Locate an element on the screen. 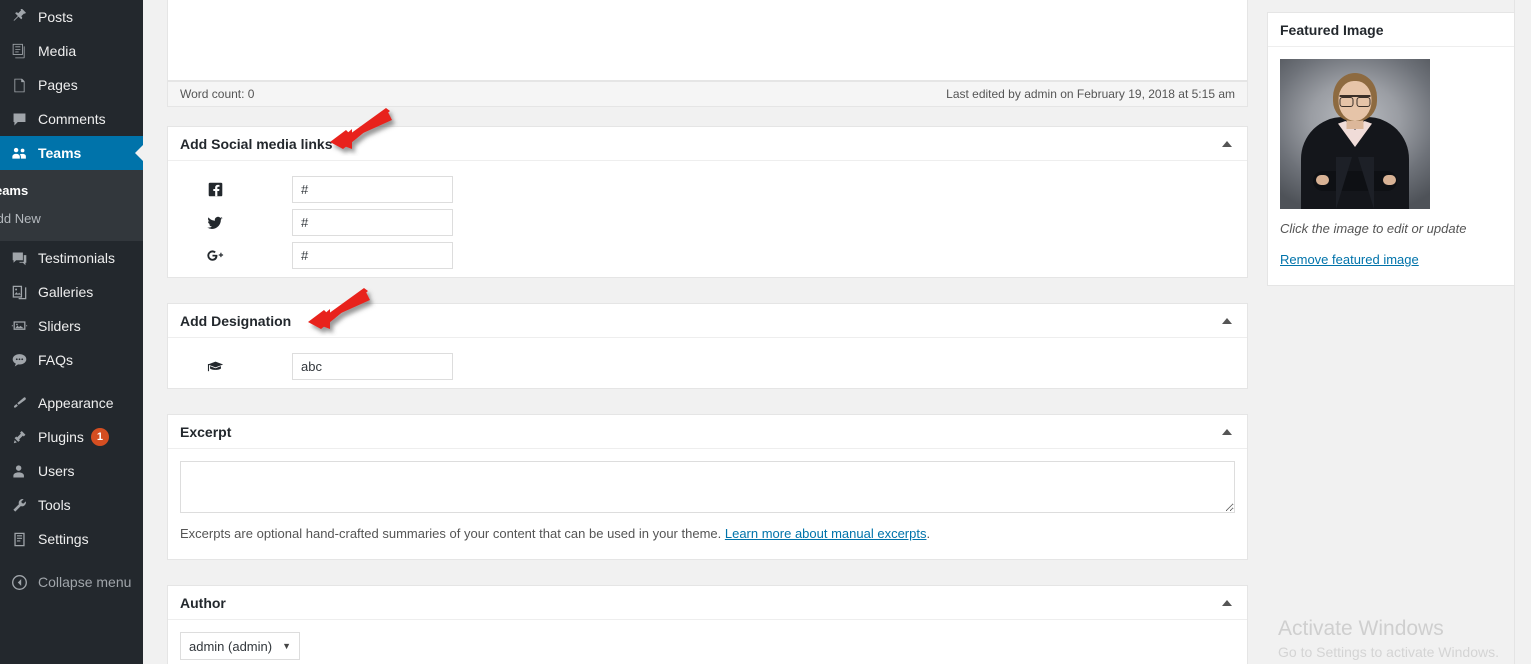 The width and height of the screenshot is (1531, 664). sidebar-item-label: Posts is located at coordinates (56, 17).